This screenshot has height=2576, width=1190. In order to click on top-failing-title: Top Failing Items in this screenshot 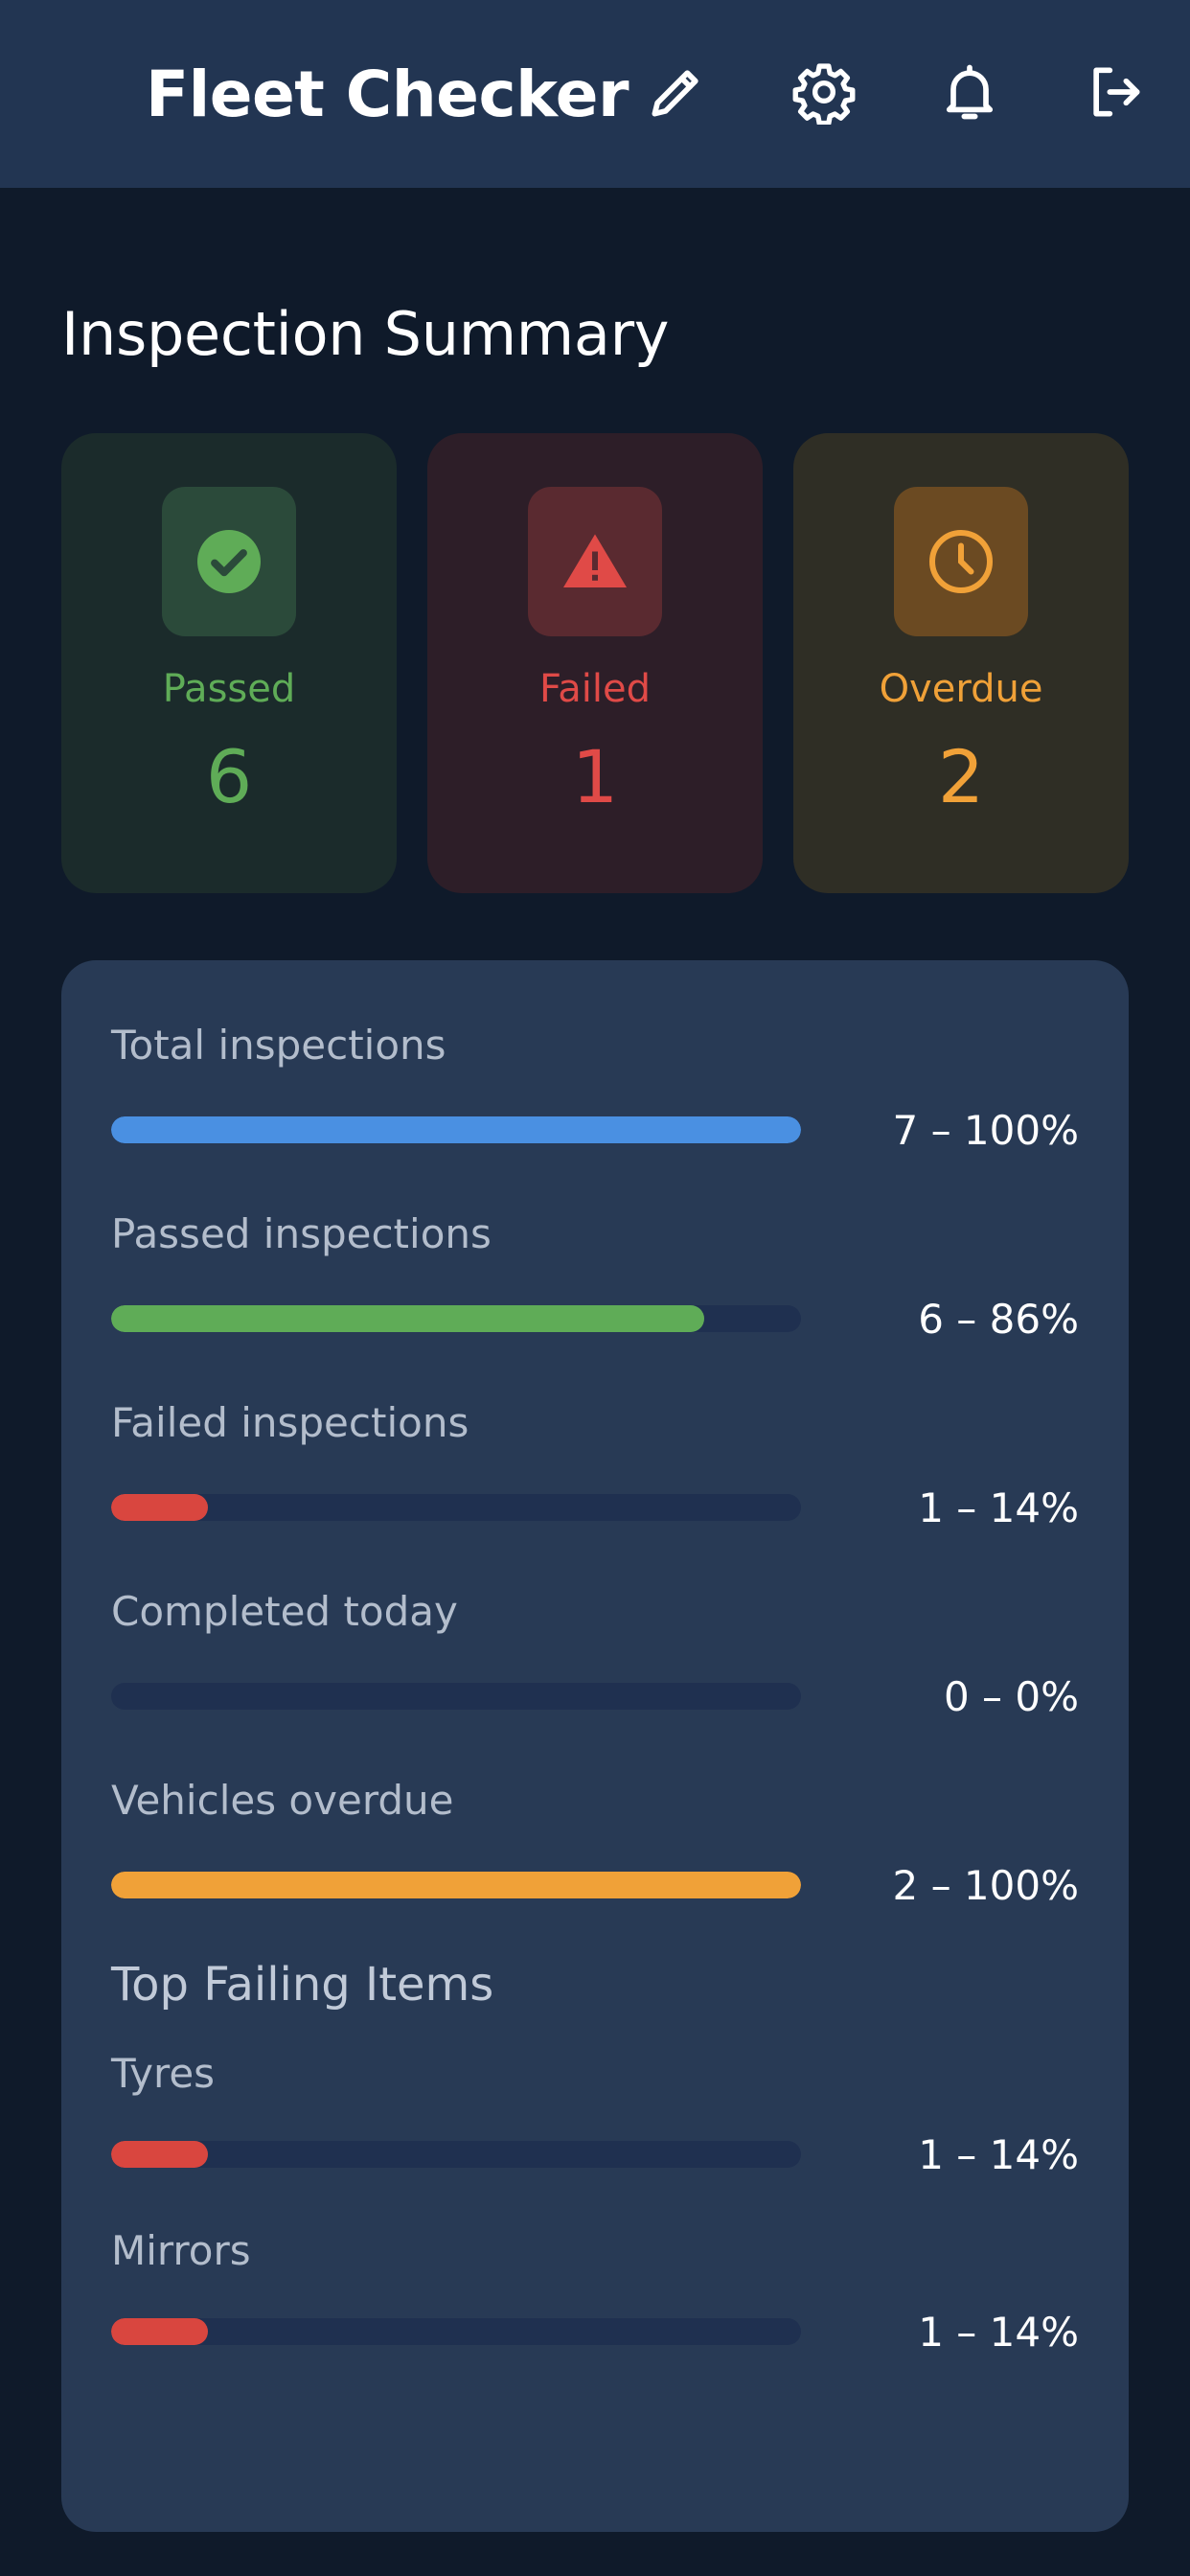, I will do `click(303, 1985)`.